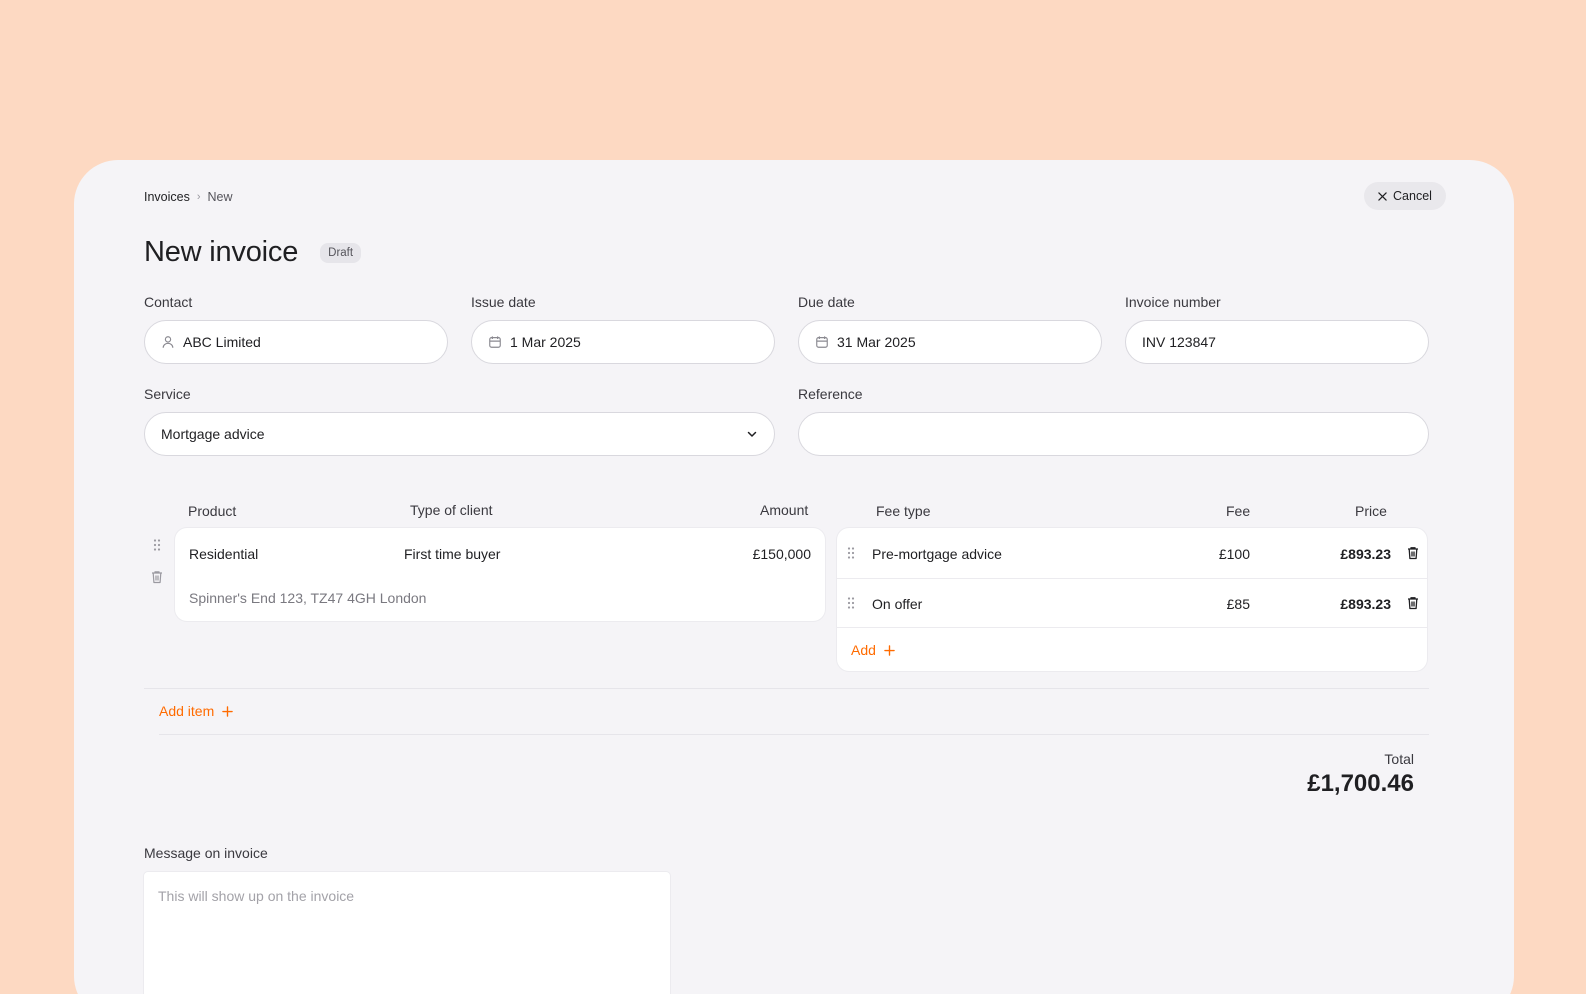 The height and width of the screenshot is (994, 1586). What do you see at coordinates (222, 342) in the screenshot?
I see `contact-value: ABC Limited` at bounding box center [222, 342].